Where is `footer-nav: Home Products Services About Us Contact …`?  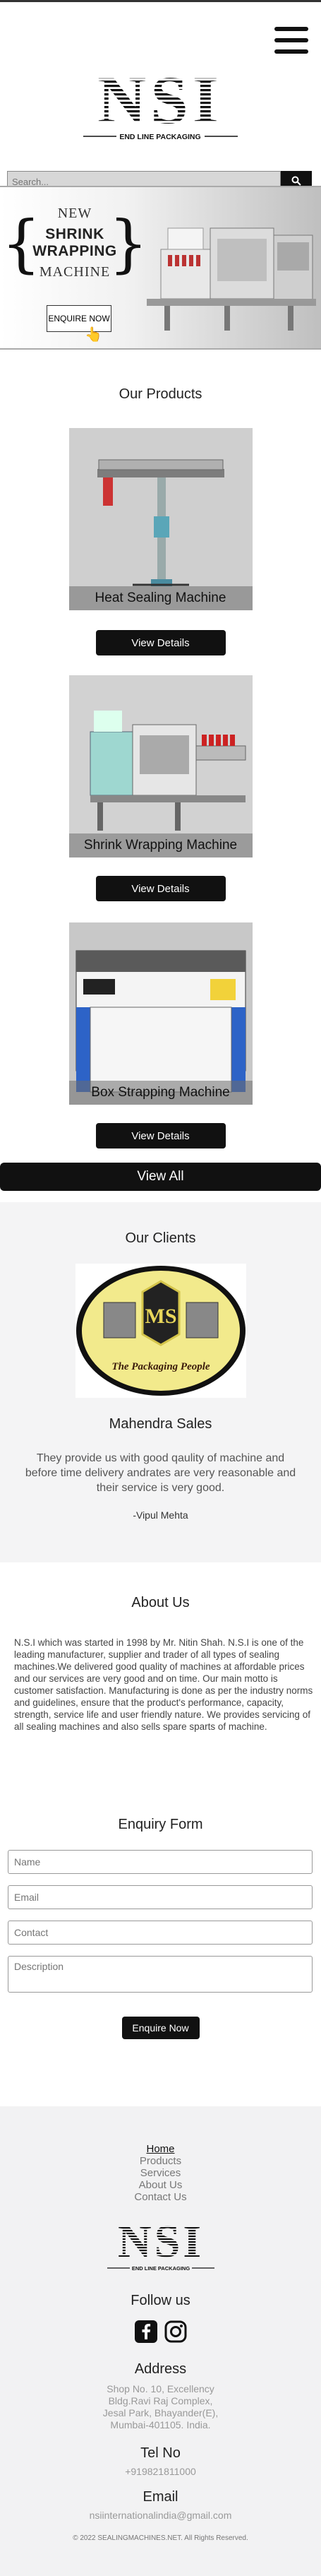
footer-nav: Home Products Services About Us Contact … is located at coordinates (160, 2173).